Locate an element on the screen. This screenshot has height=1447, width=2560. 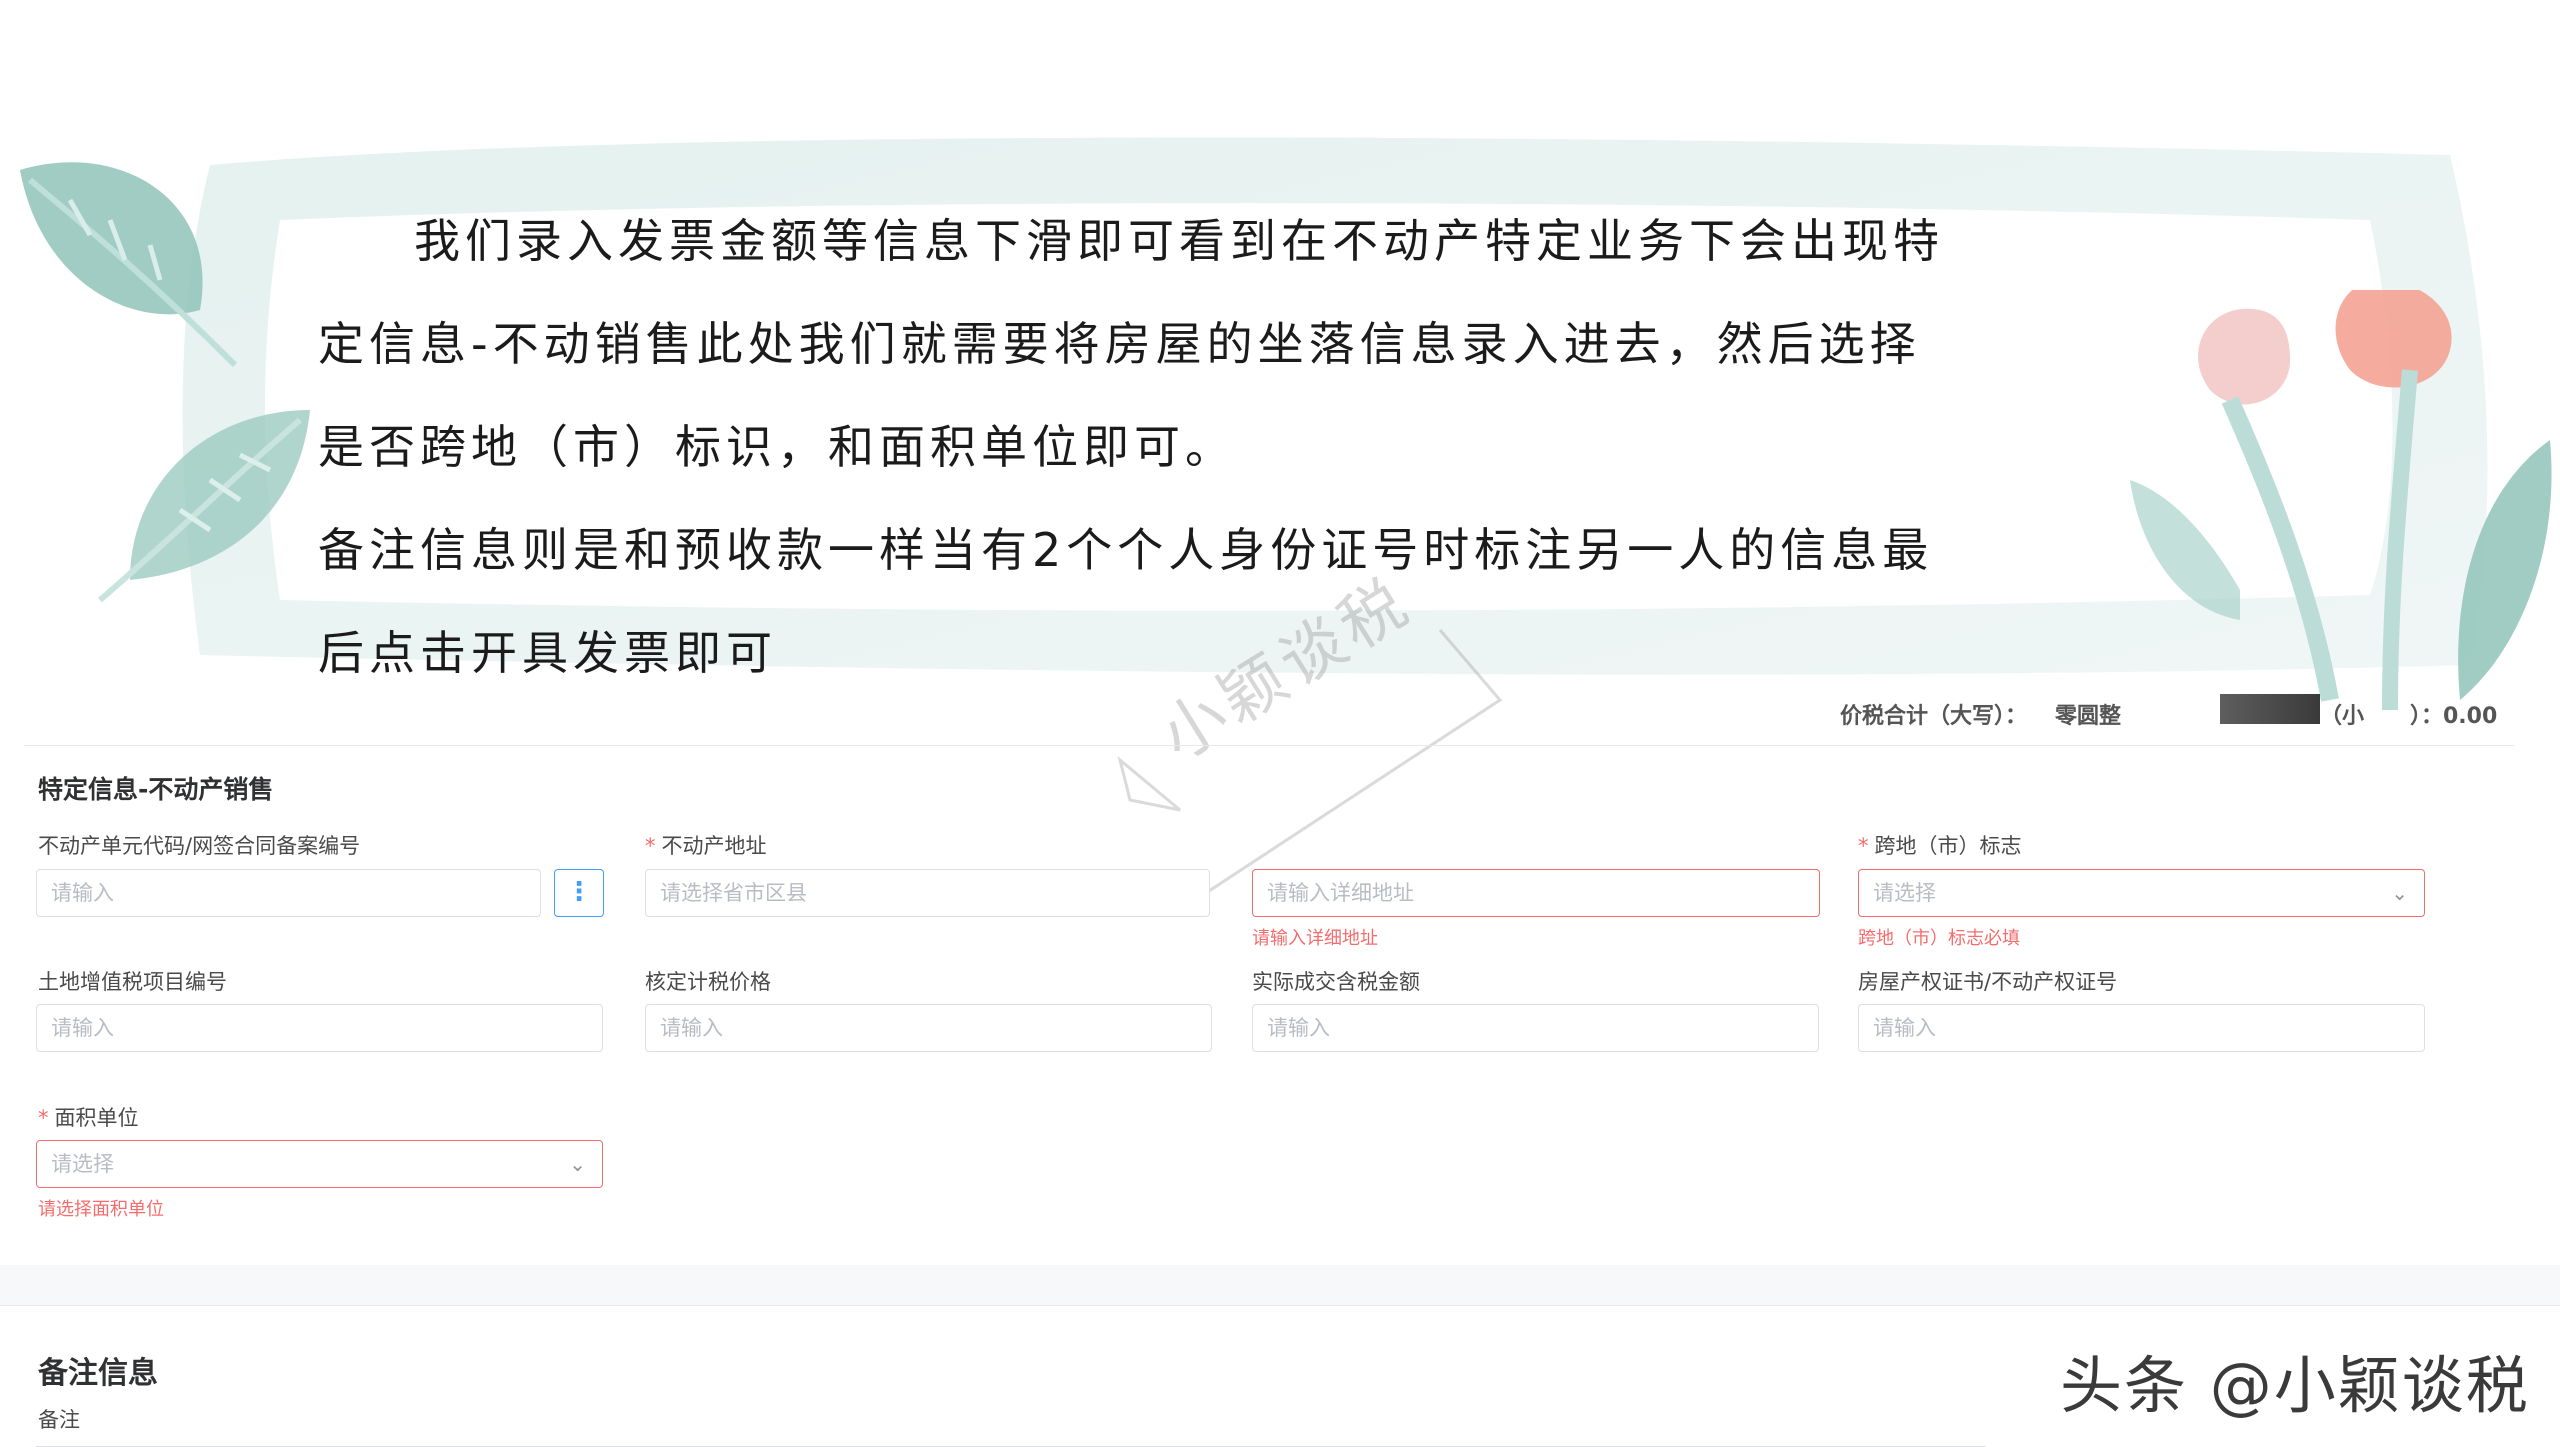
detail-address-error: 请输入详细地址 is located at coordinates (1315, 938).